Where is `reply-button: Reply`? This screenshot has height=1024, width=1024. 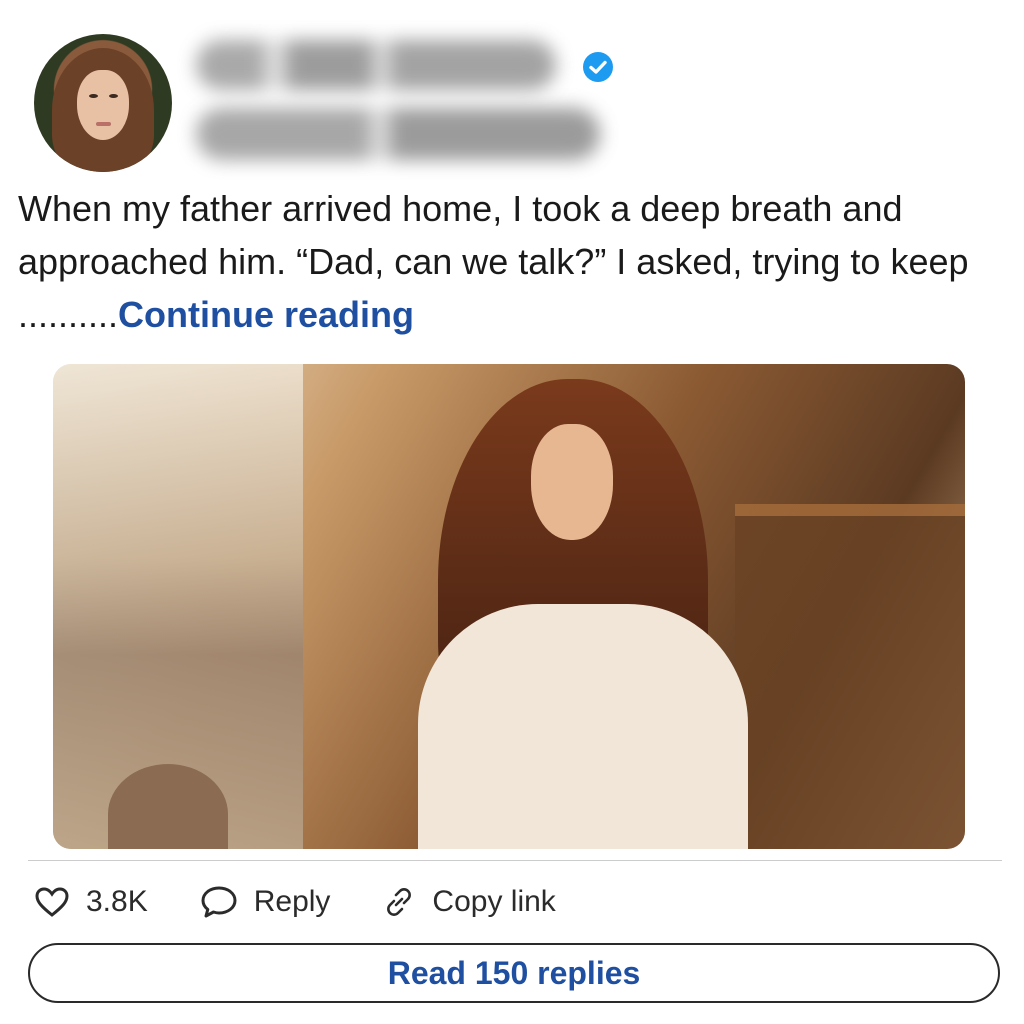
reply-button: Reply is located at coordinates (265, 902).